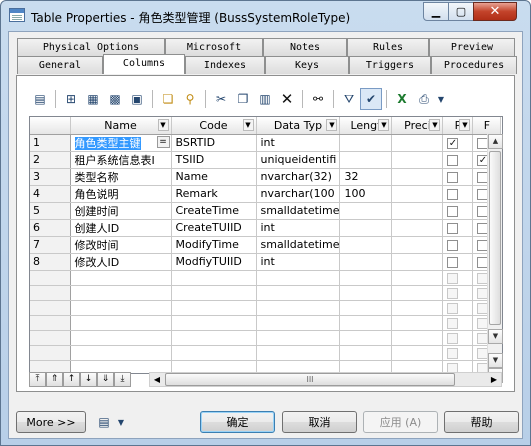 The width and height of the screenshot is (531, 446). What do you see at coordinates (495, 336) in the screenshot?
I see `scroll-down-button: ▼` at bounding box center [495, 336].